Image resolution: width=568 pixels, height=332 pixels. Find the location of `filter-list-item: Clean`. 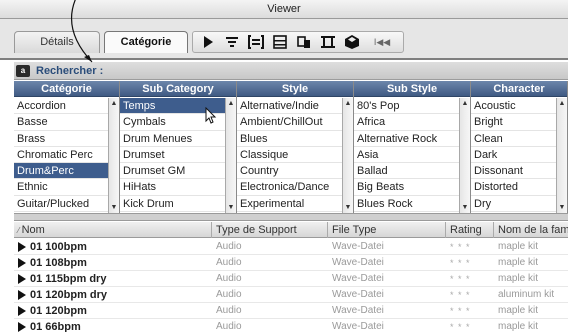

filter-list-item: Clean is located at coordinates (513, 139).